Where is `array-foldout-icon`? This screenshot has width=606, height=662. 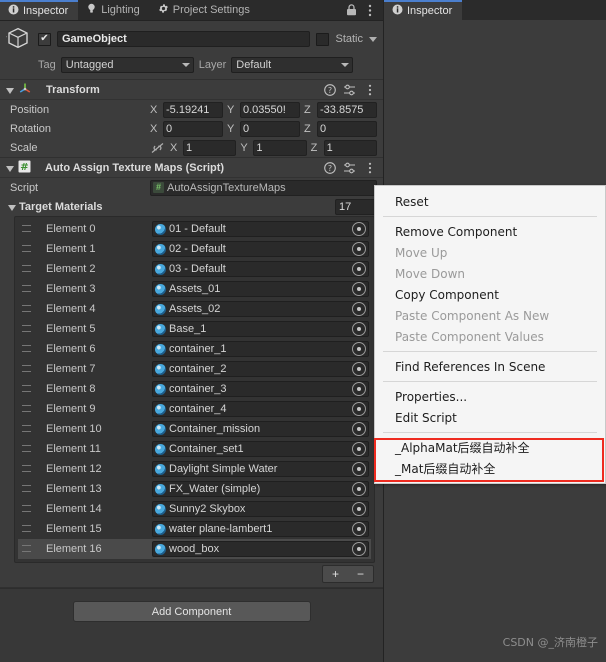 array-foldout-icon is located at coordinates (12, 207).